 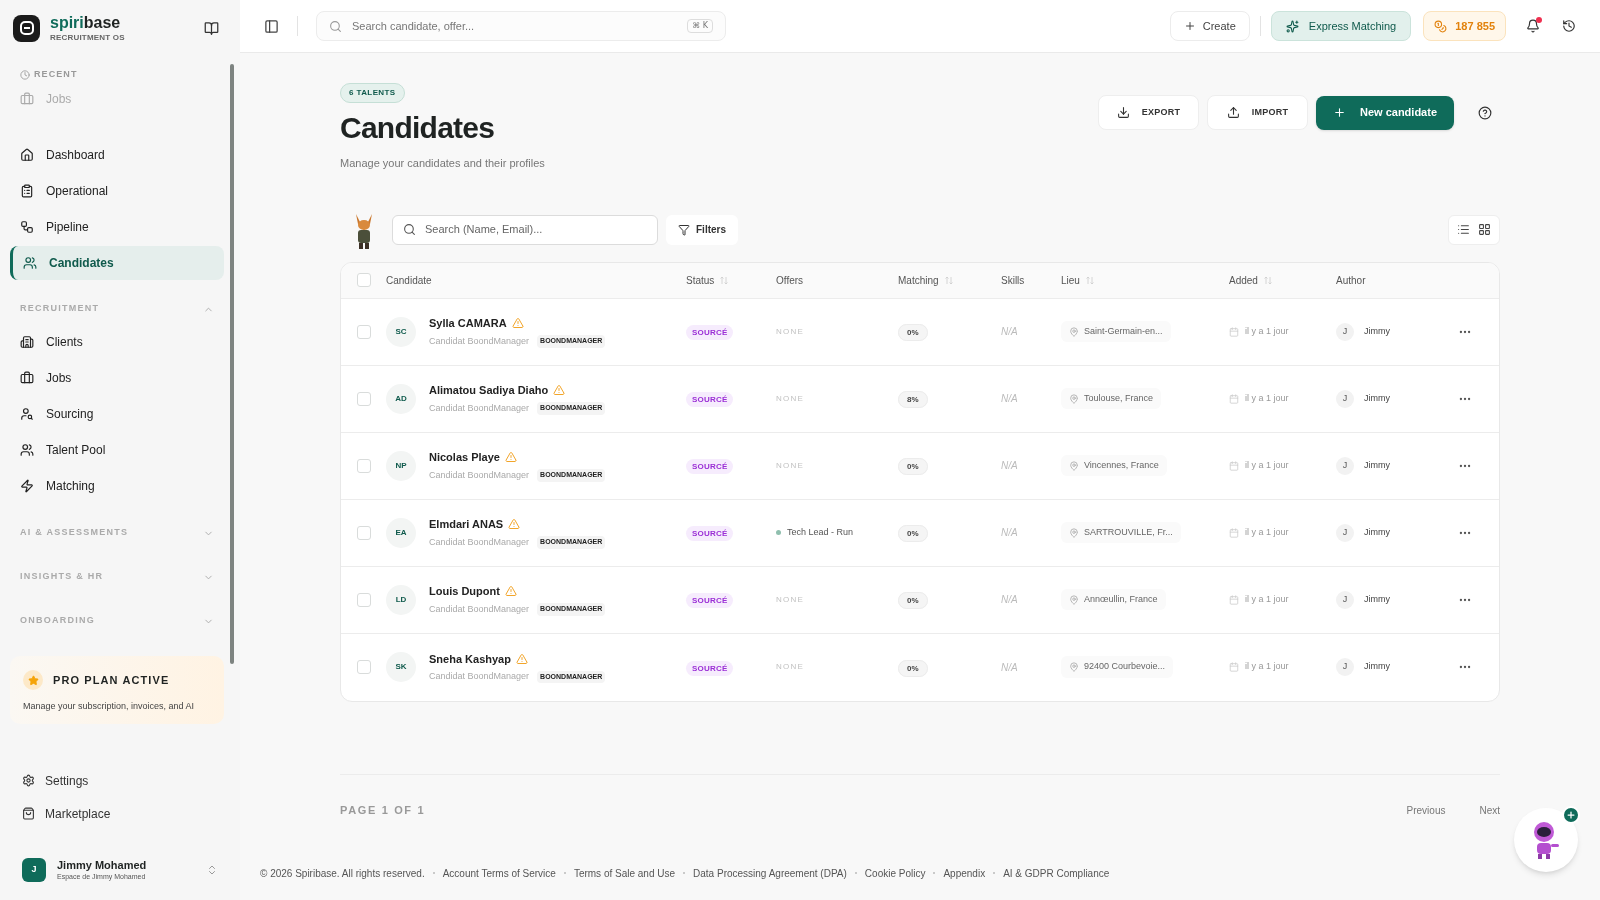 I want to click on briefcase-icon, so click(x=27, y=99).